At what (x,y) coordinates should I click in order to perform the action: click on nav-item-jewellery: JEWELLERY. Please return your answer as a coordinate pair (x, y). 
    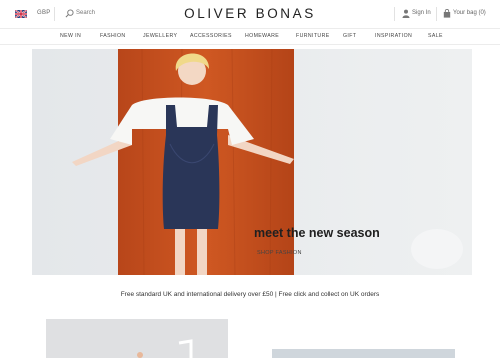
    Looking at the image, I should click on (160, 36).